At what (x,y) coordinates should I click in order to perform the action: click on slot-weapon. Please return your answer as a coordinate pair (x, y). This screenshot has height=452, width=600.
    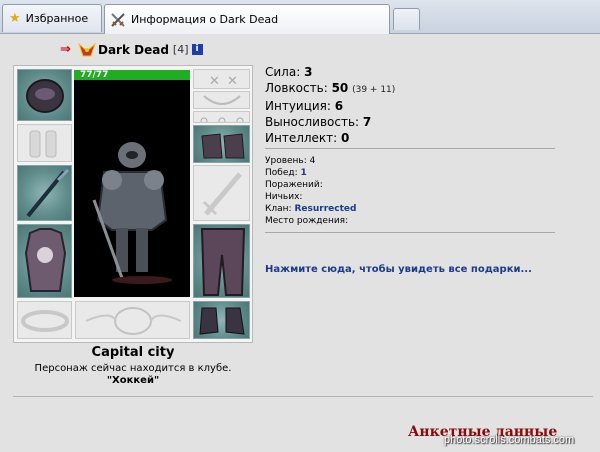
    Looking at the image, I should click on (44, 193).